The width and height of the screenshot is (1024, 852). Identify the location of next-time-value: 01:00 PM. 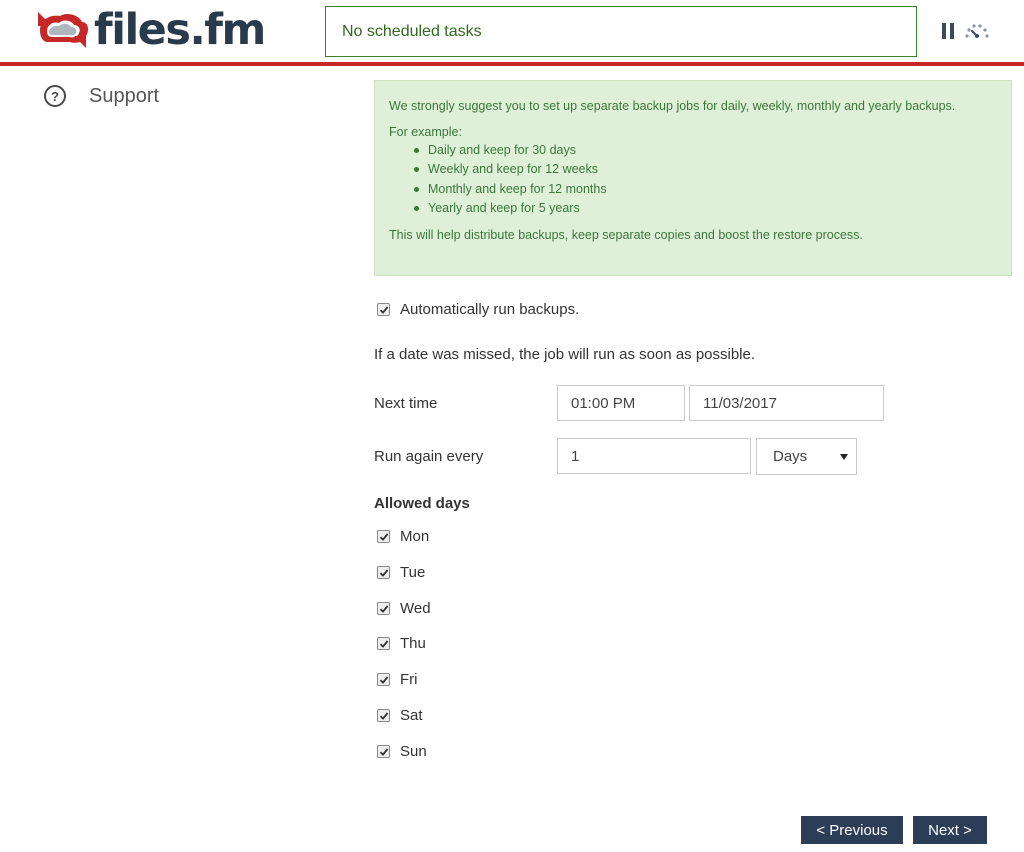
(603, 403).